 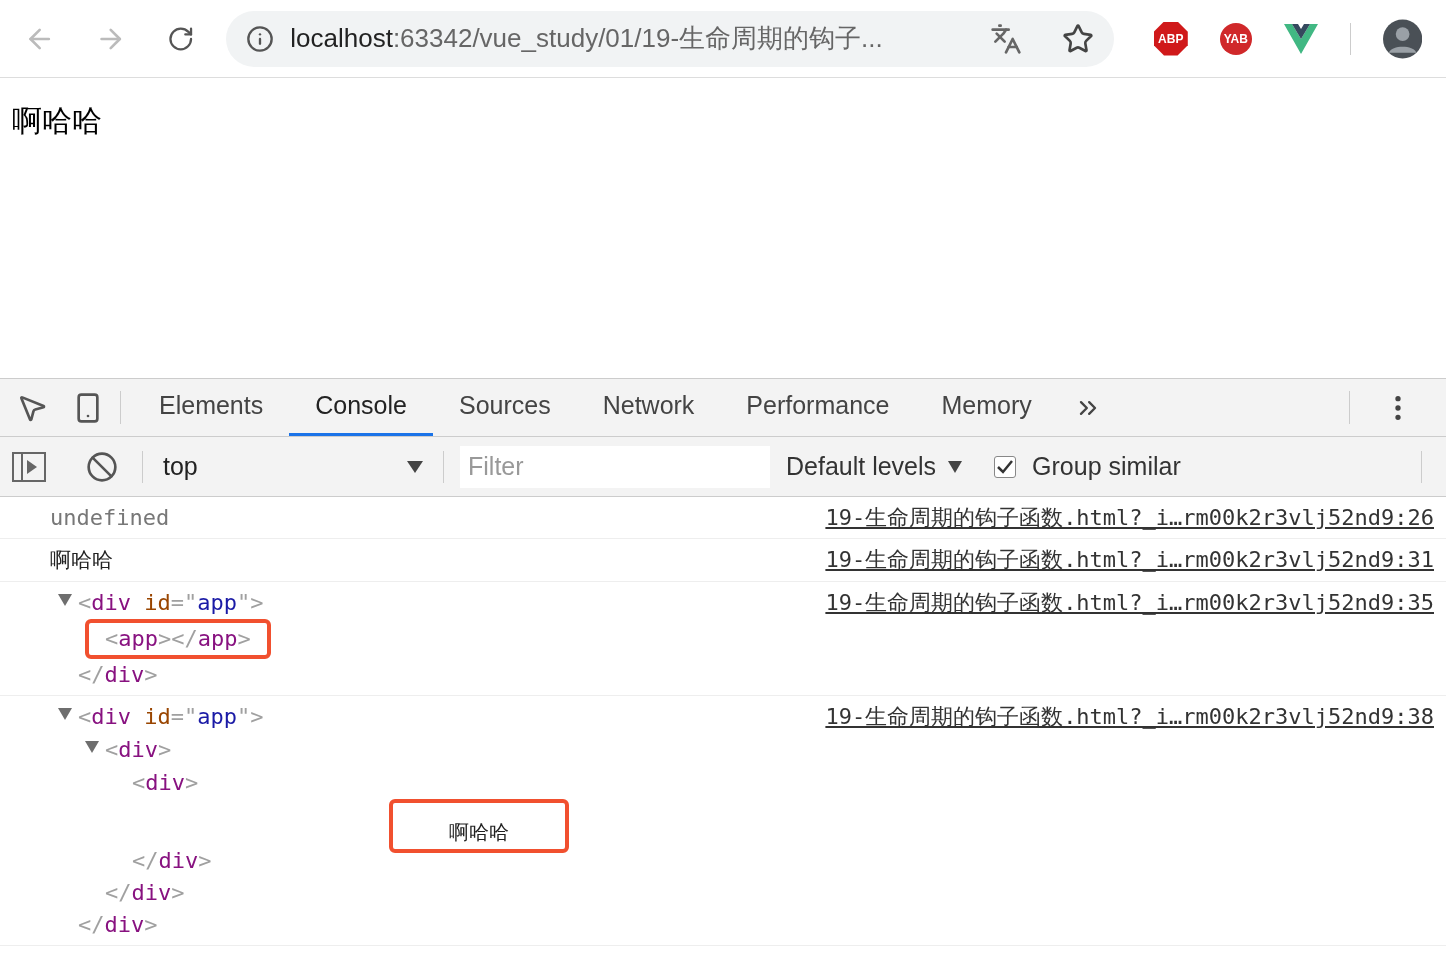 What do you see at coordinates (648, 407) in the screenshot?
I see `devtools-tab: Network` at bounding box center [648, 407].